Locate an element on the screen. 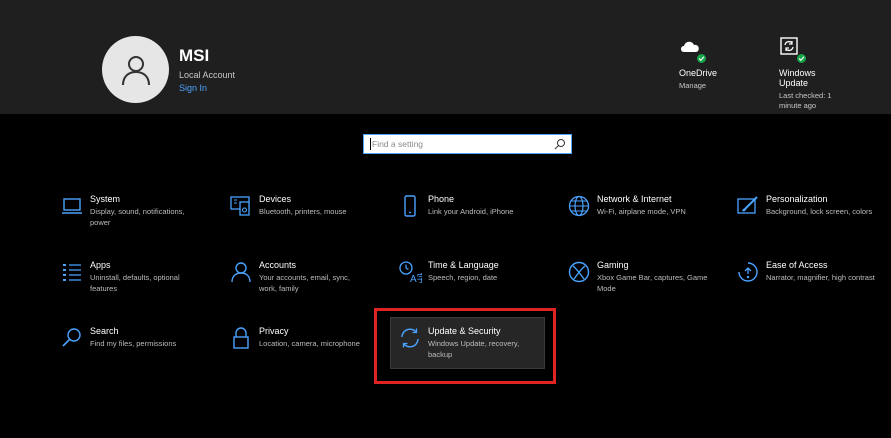 Image resolution: width=891 pixels, height=438 pixels. laptop-icon is located at coordinates (72, 206).